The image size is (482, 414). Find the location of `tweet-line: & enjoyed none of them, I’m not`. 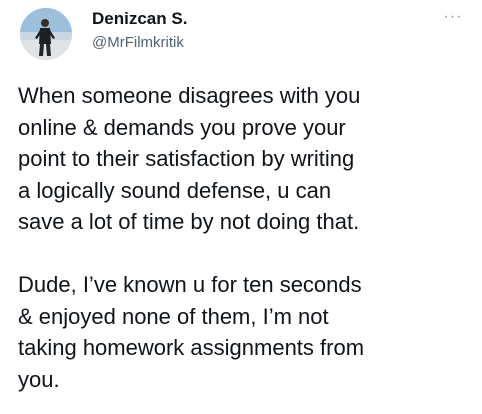

tweet-line: & enjoyed none of them, I’m not is located at coordinates (173, 316).